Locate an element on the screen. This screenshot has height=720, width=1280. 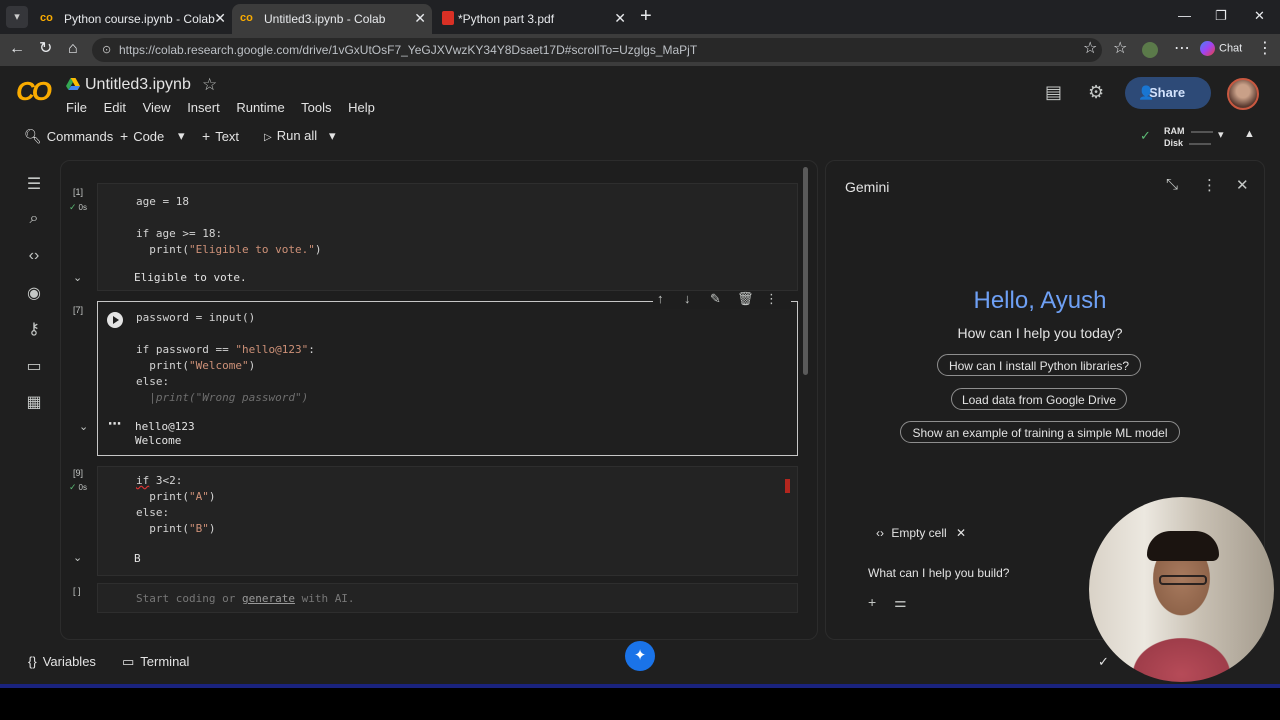
copilot-chat-button: Chat is located at coordinates (1221, 48).